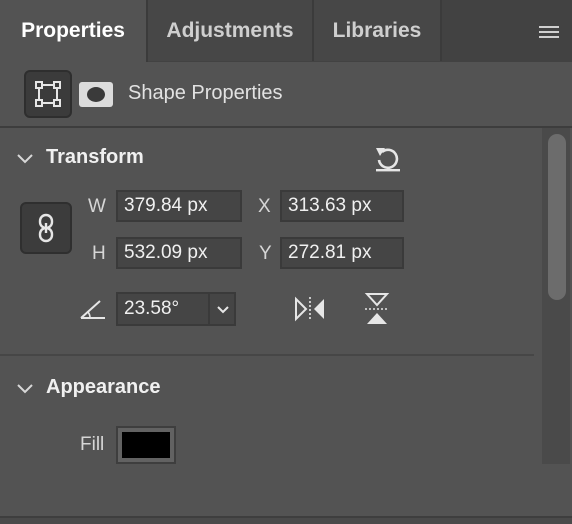  I want to click on x-label: X, so click(264, 206).